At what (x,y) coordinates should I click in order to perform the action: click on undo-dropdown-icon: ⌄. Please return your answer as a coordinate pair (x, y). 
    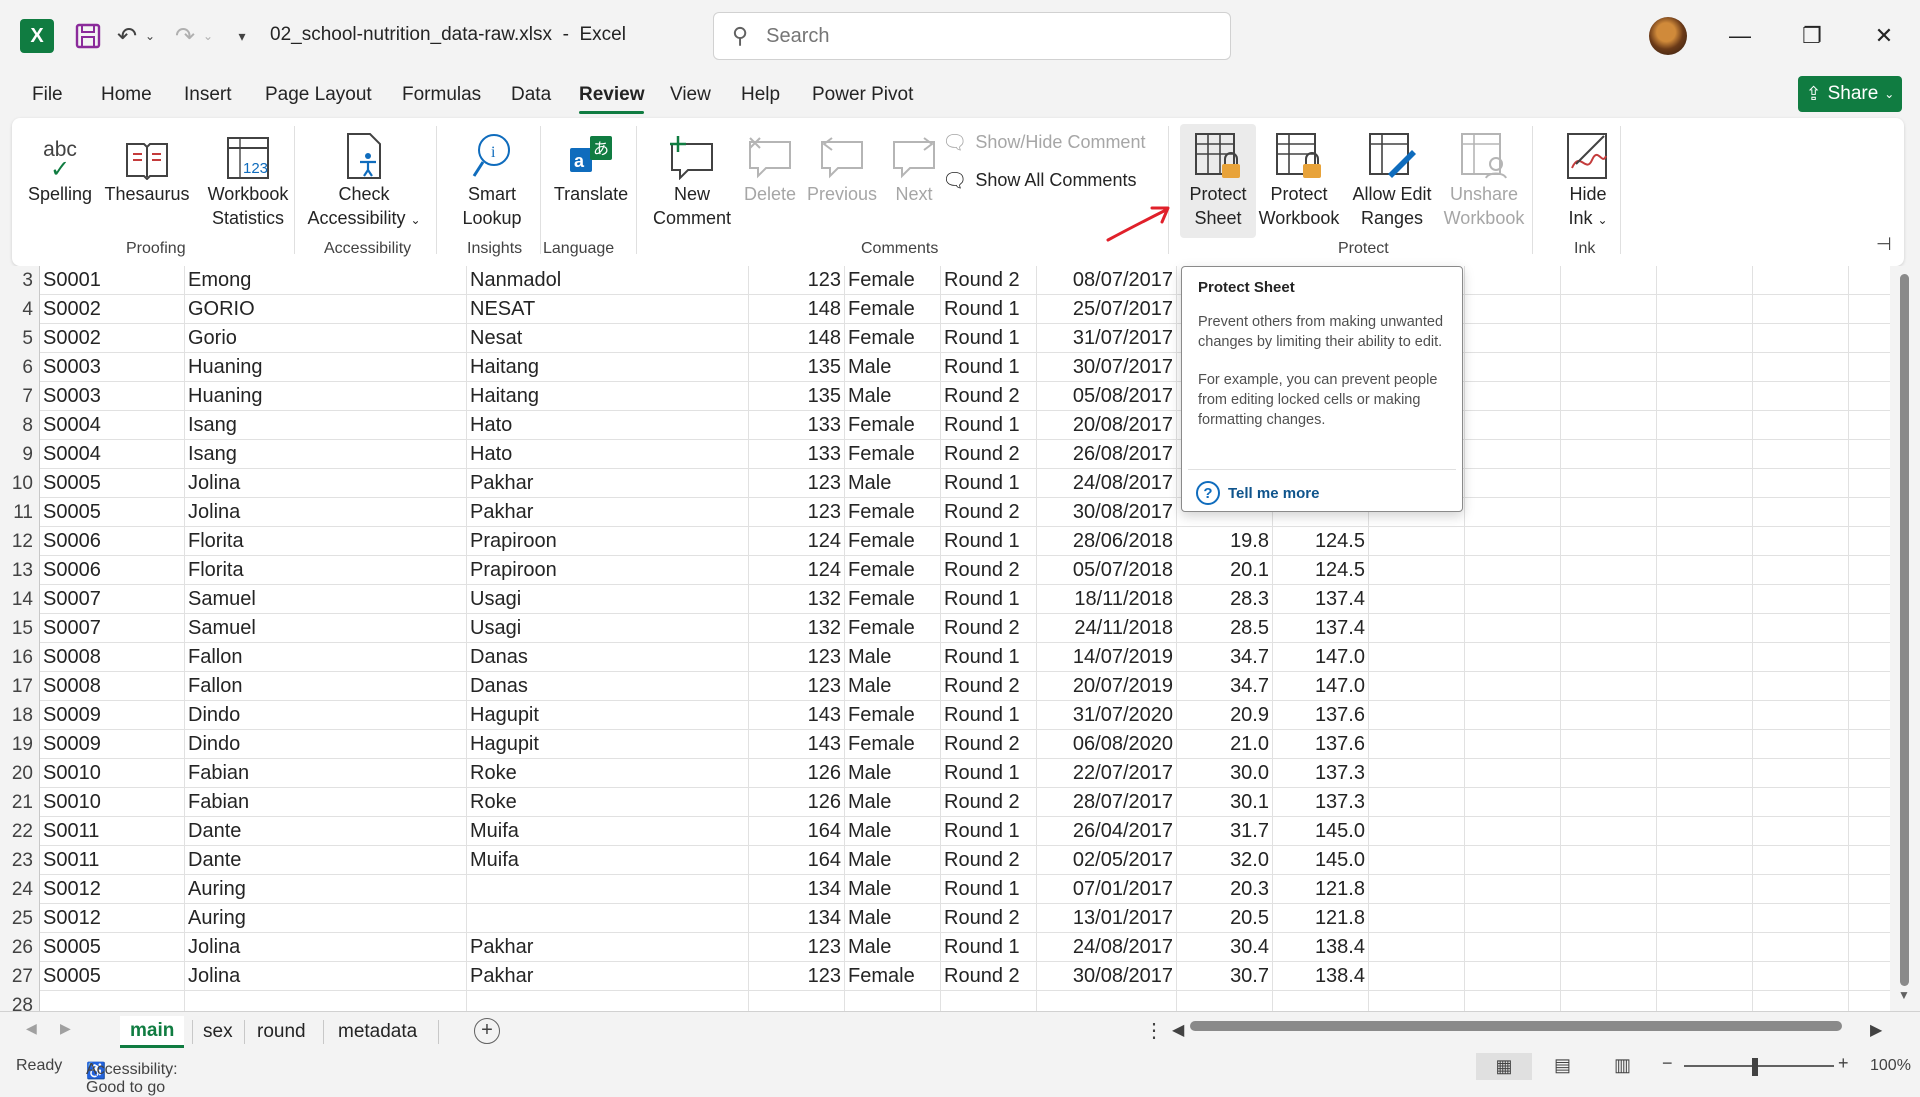
    Looking at the image, I should click on (150, 36).